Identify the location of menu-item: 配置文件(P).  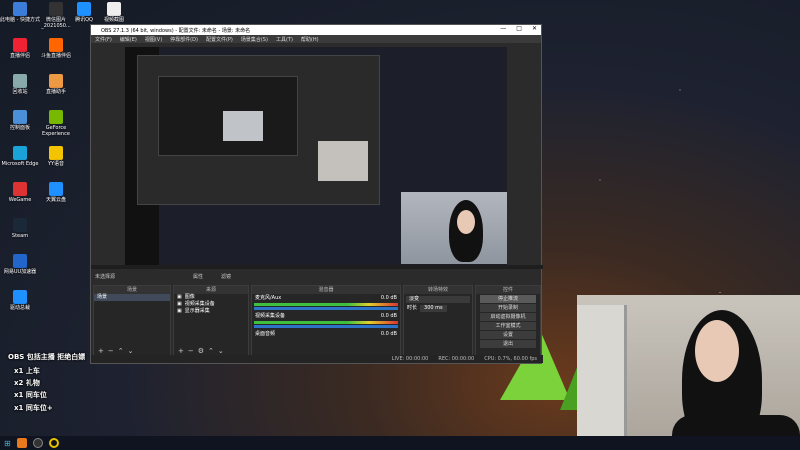
(219, 39).